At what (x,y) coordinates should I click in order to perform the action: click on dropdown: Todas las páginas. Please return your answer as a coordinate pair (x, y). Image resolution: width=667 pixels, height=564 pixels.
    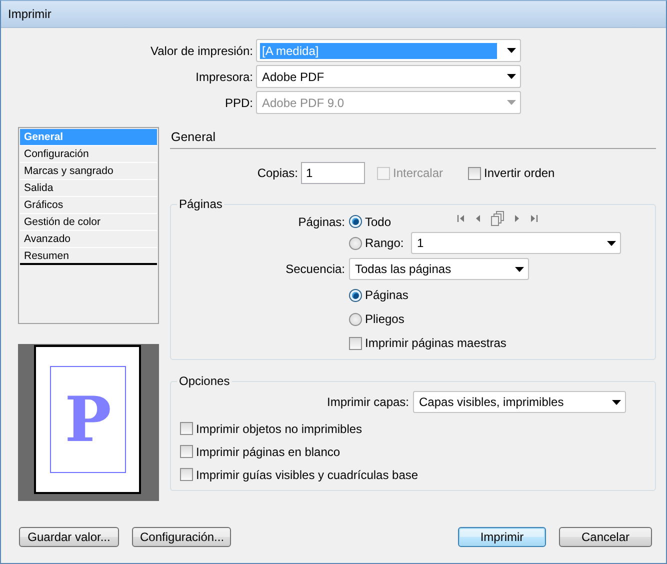
    Looking at the image, I should click on (439, 269).